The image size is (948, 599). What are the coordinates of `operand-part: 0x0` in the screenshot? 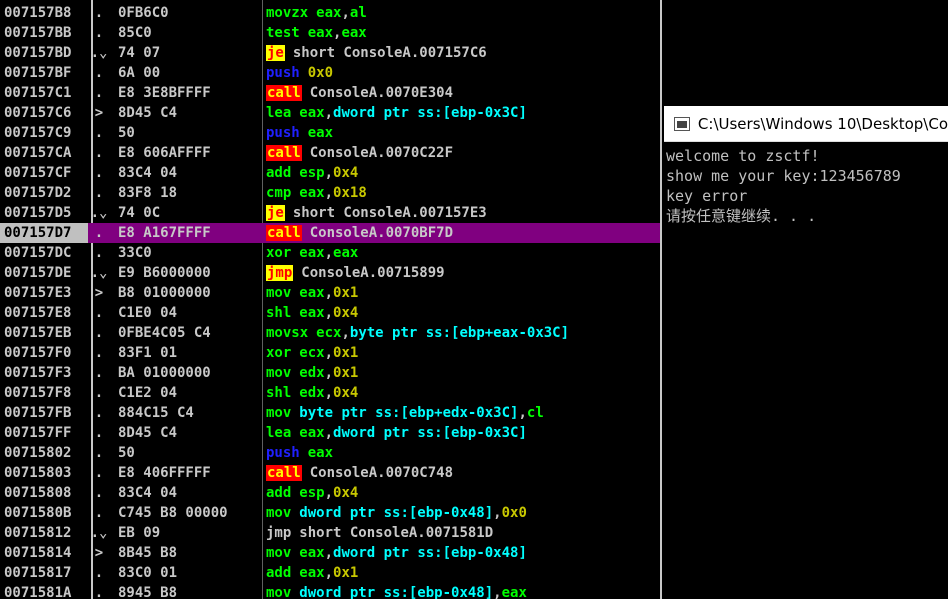 It's located at (320, 73).